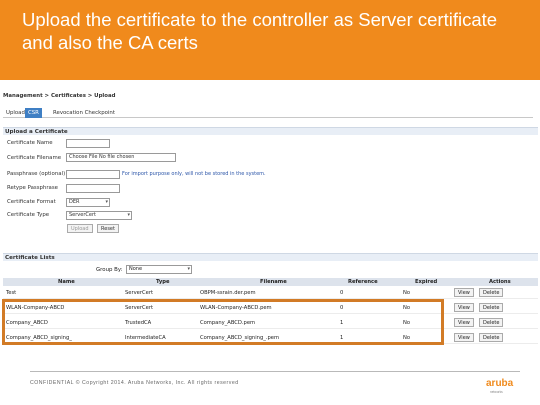 This screenshot has height=405, width=540. I want to click on logo-subtitle: networks, so click(496, 392).